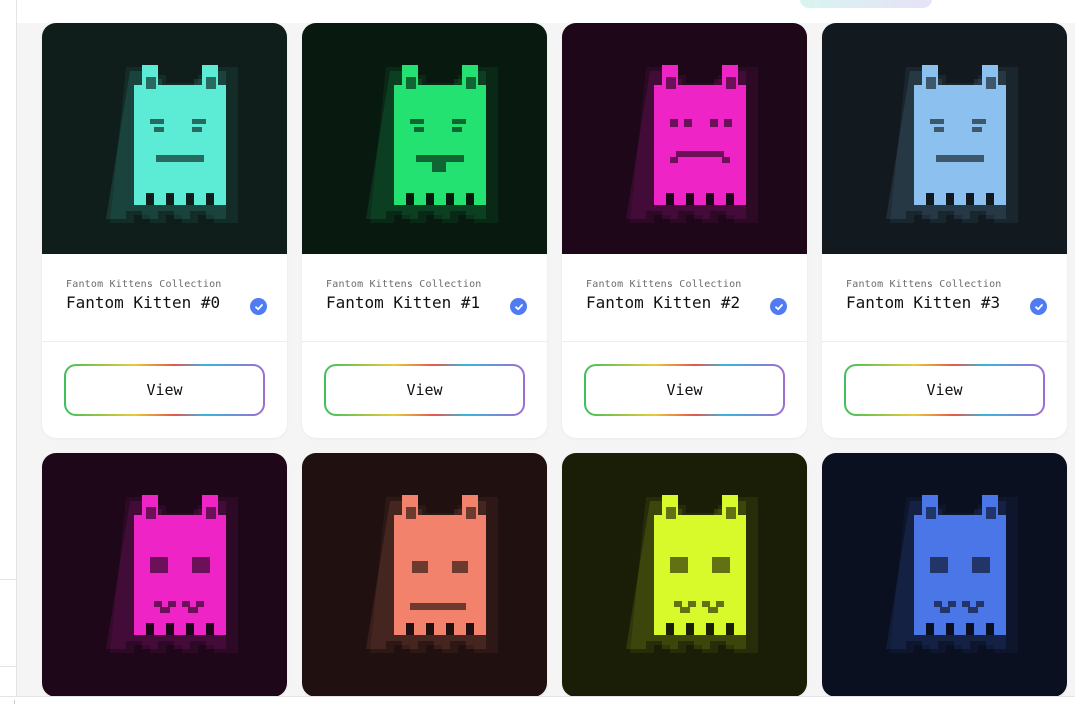 Image resolution: width=1075 pixels, height=708 pixels. Describe the element at coordinates (537, 702) in the screenshot. I see `bottom-bar` at that location.